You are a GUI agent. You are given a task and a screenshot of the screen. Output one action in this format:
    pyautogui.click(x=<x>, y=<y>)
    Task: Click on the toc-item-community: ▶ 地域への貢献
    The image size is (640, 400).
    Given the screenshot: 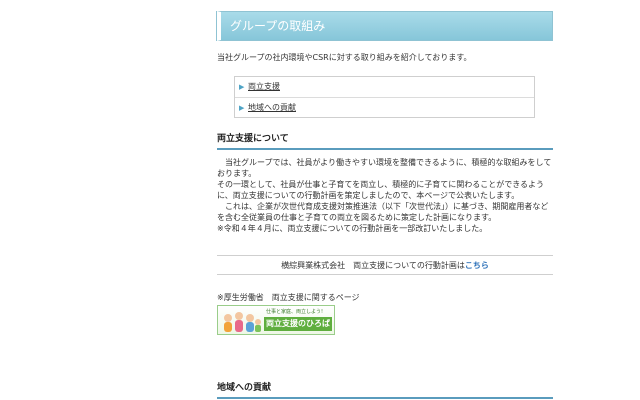 What is the action you would take?
    pyautogui.click(x=384, y=107)
    